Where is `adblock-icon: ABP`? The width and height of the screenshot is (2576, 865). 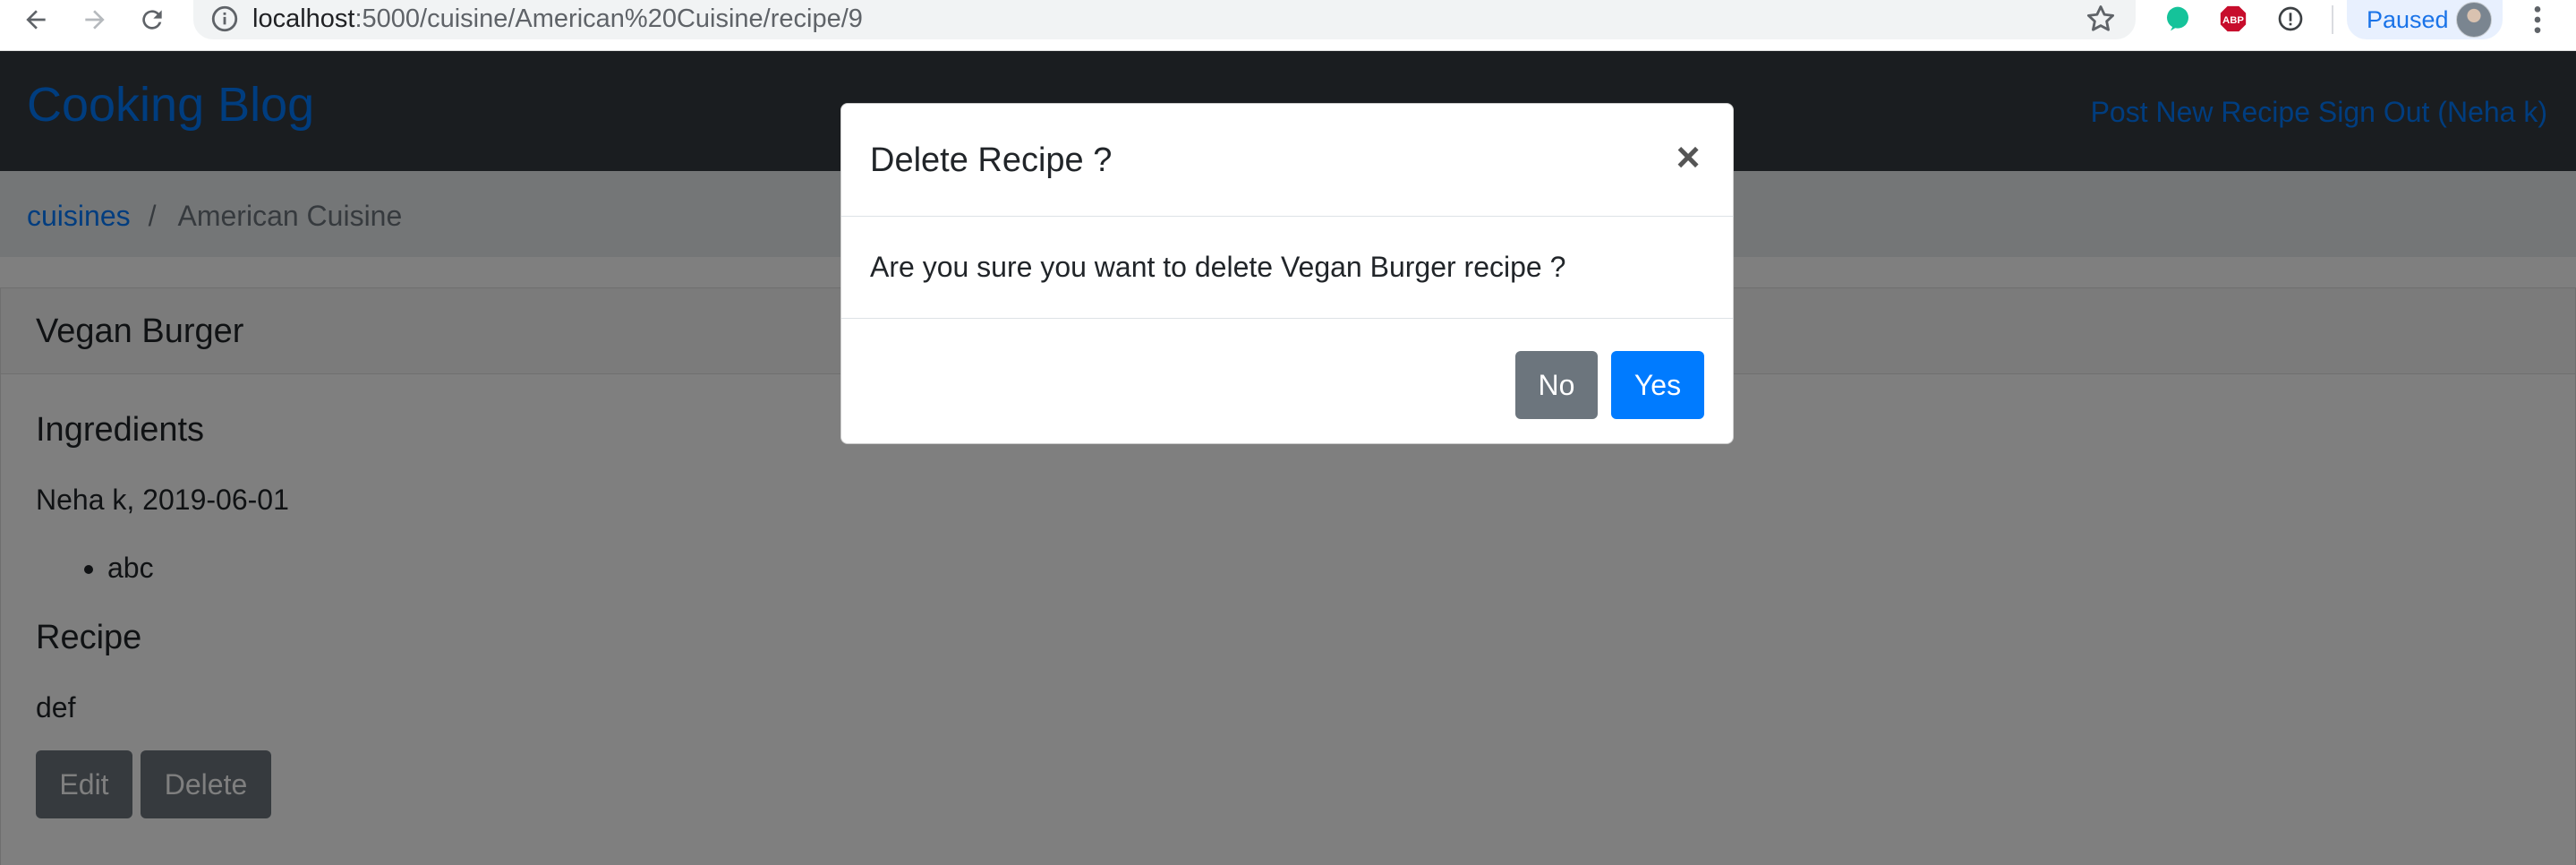 adblock-icon: ABP is located at coordinates (2233, 19).